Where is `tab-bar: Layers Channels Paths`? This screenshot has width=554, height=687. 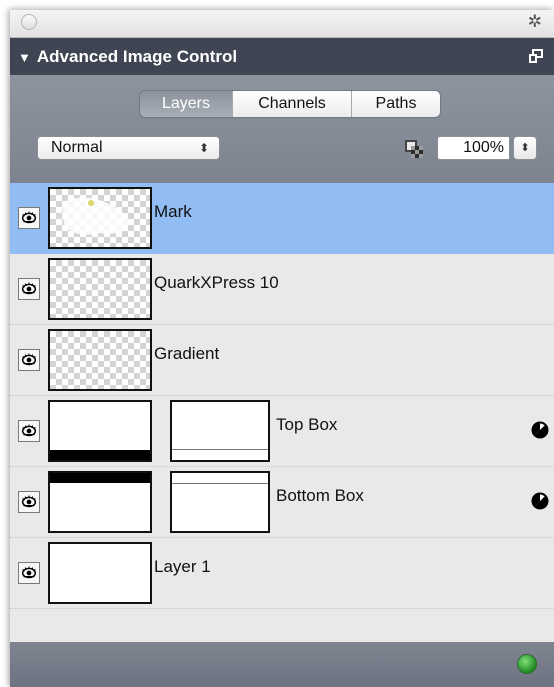
tab-bar: Layers Channels Paths is located at coordinates (290, 104).